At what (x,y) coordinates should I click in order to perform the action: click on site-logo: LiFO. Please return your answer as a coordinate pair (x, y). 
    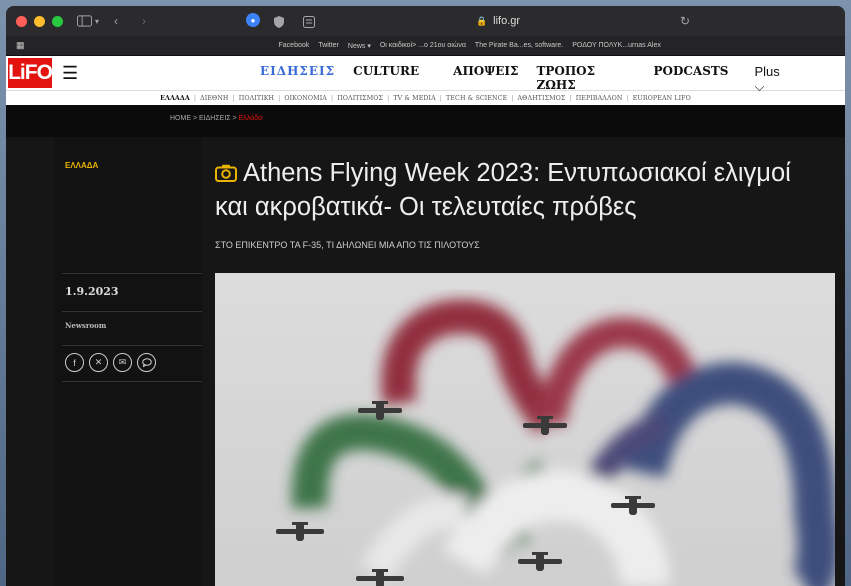
    Looking at the image, I should click on (30, 73).